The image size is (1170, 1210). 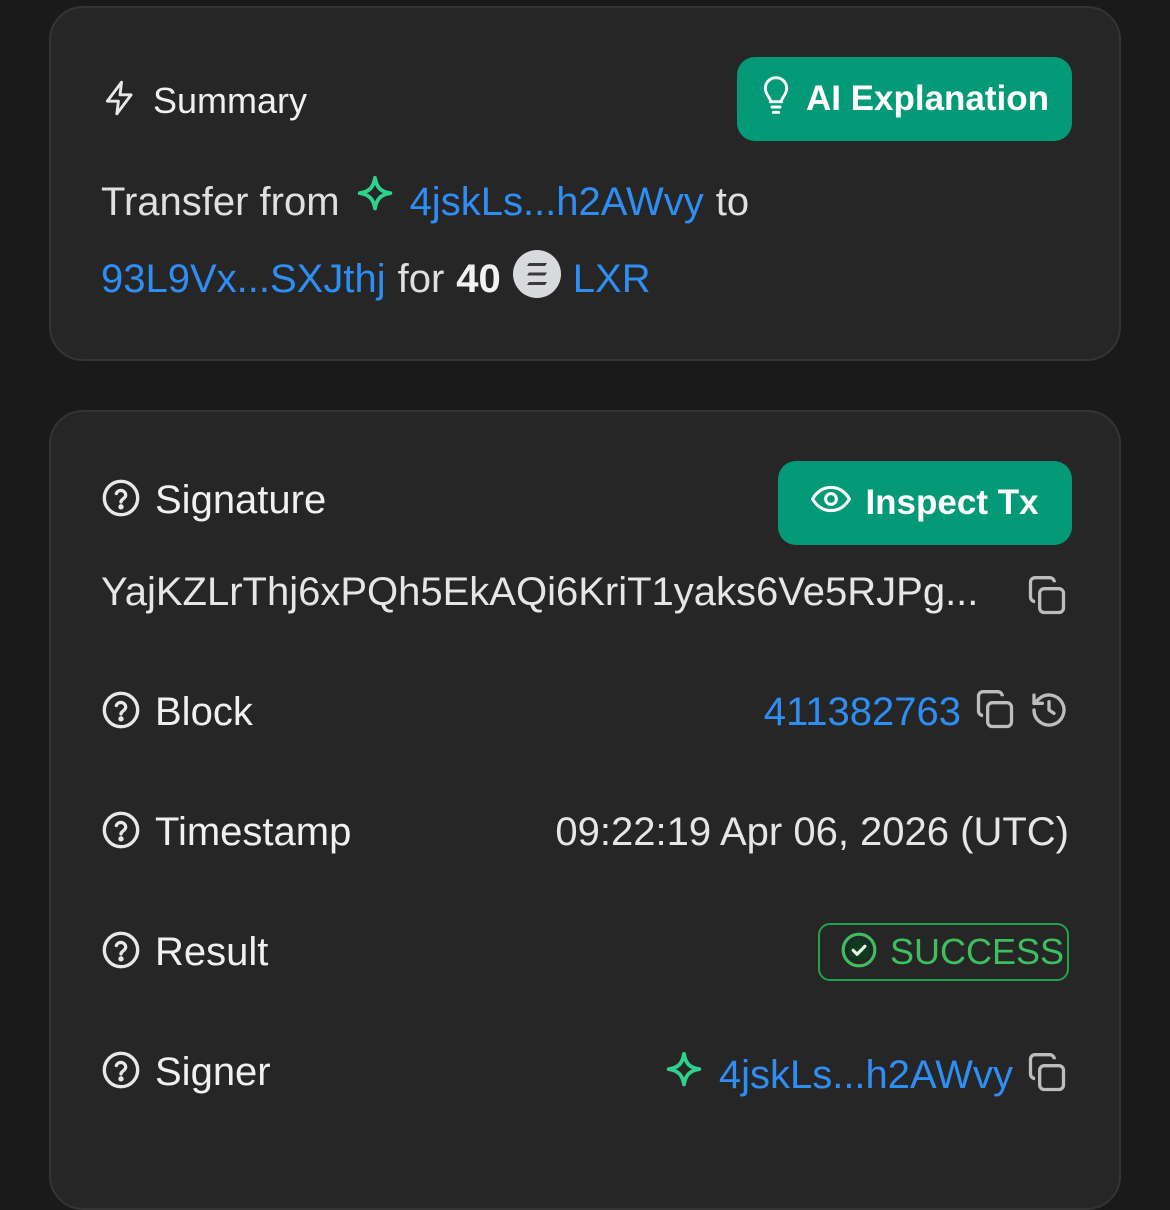 I want to click on to-address-link: 93L9Vx...SXJthj, so click(x=243, y=279).